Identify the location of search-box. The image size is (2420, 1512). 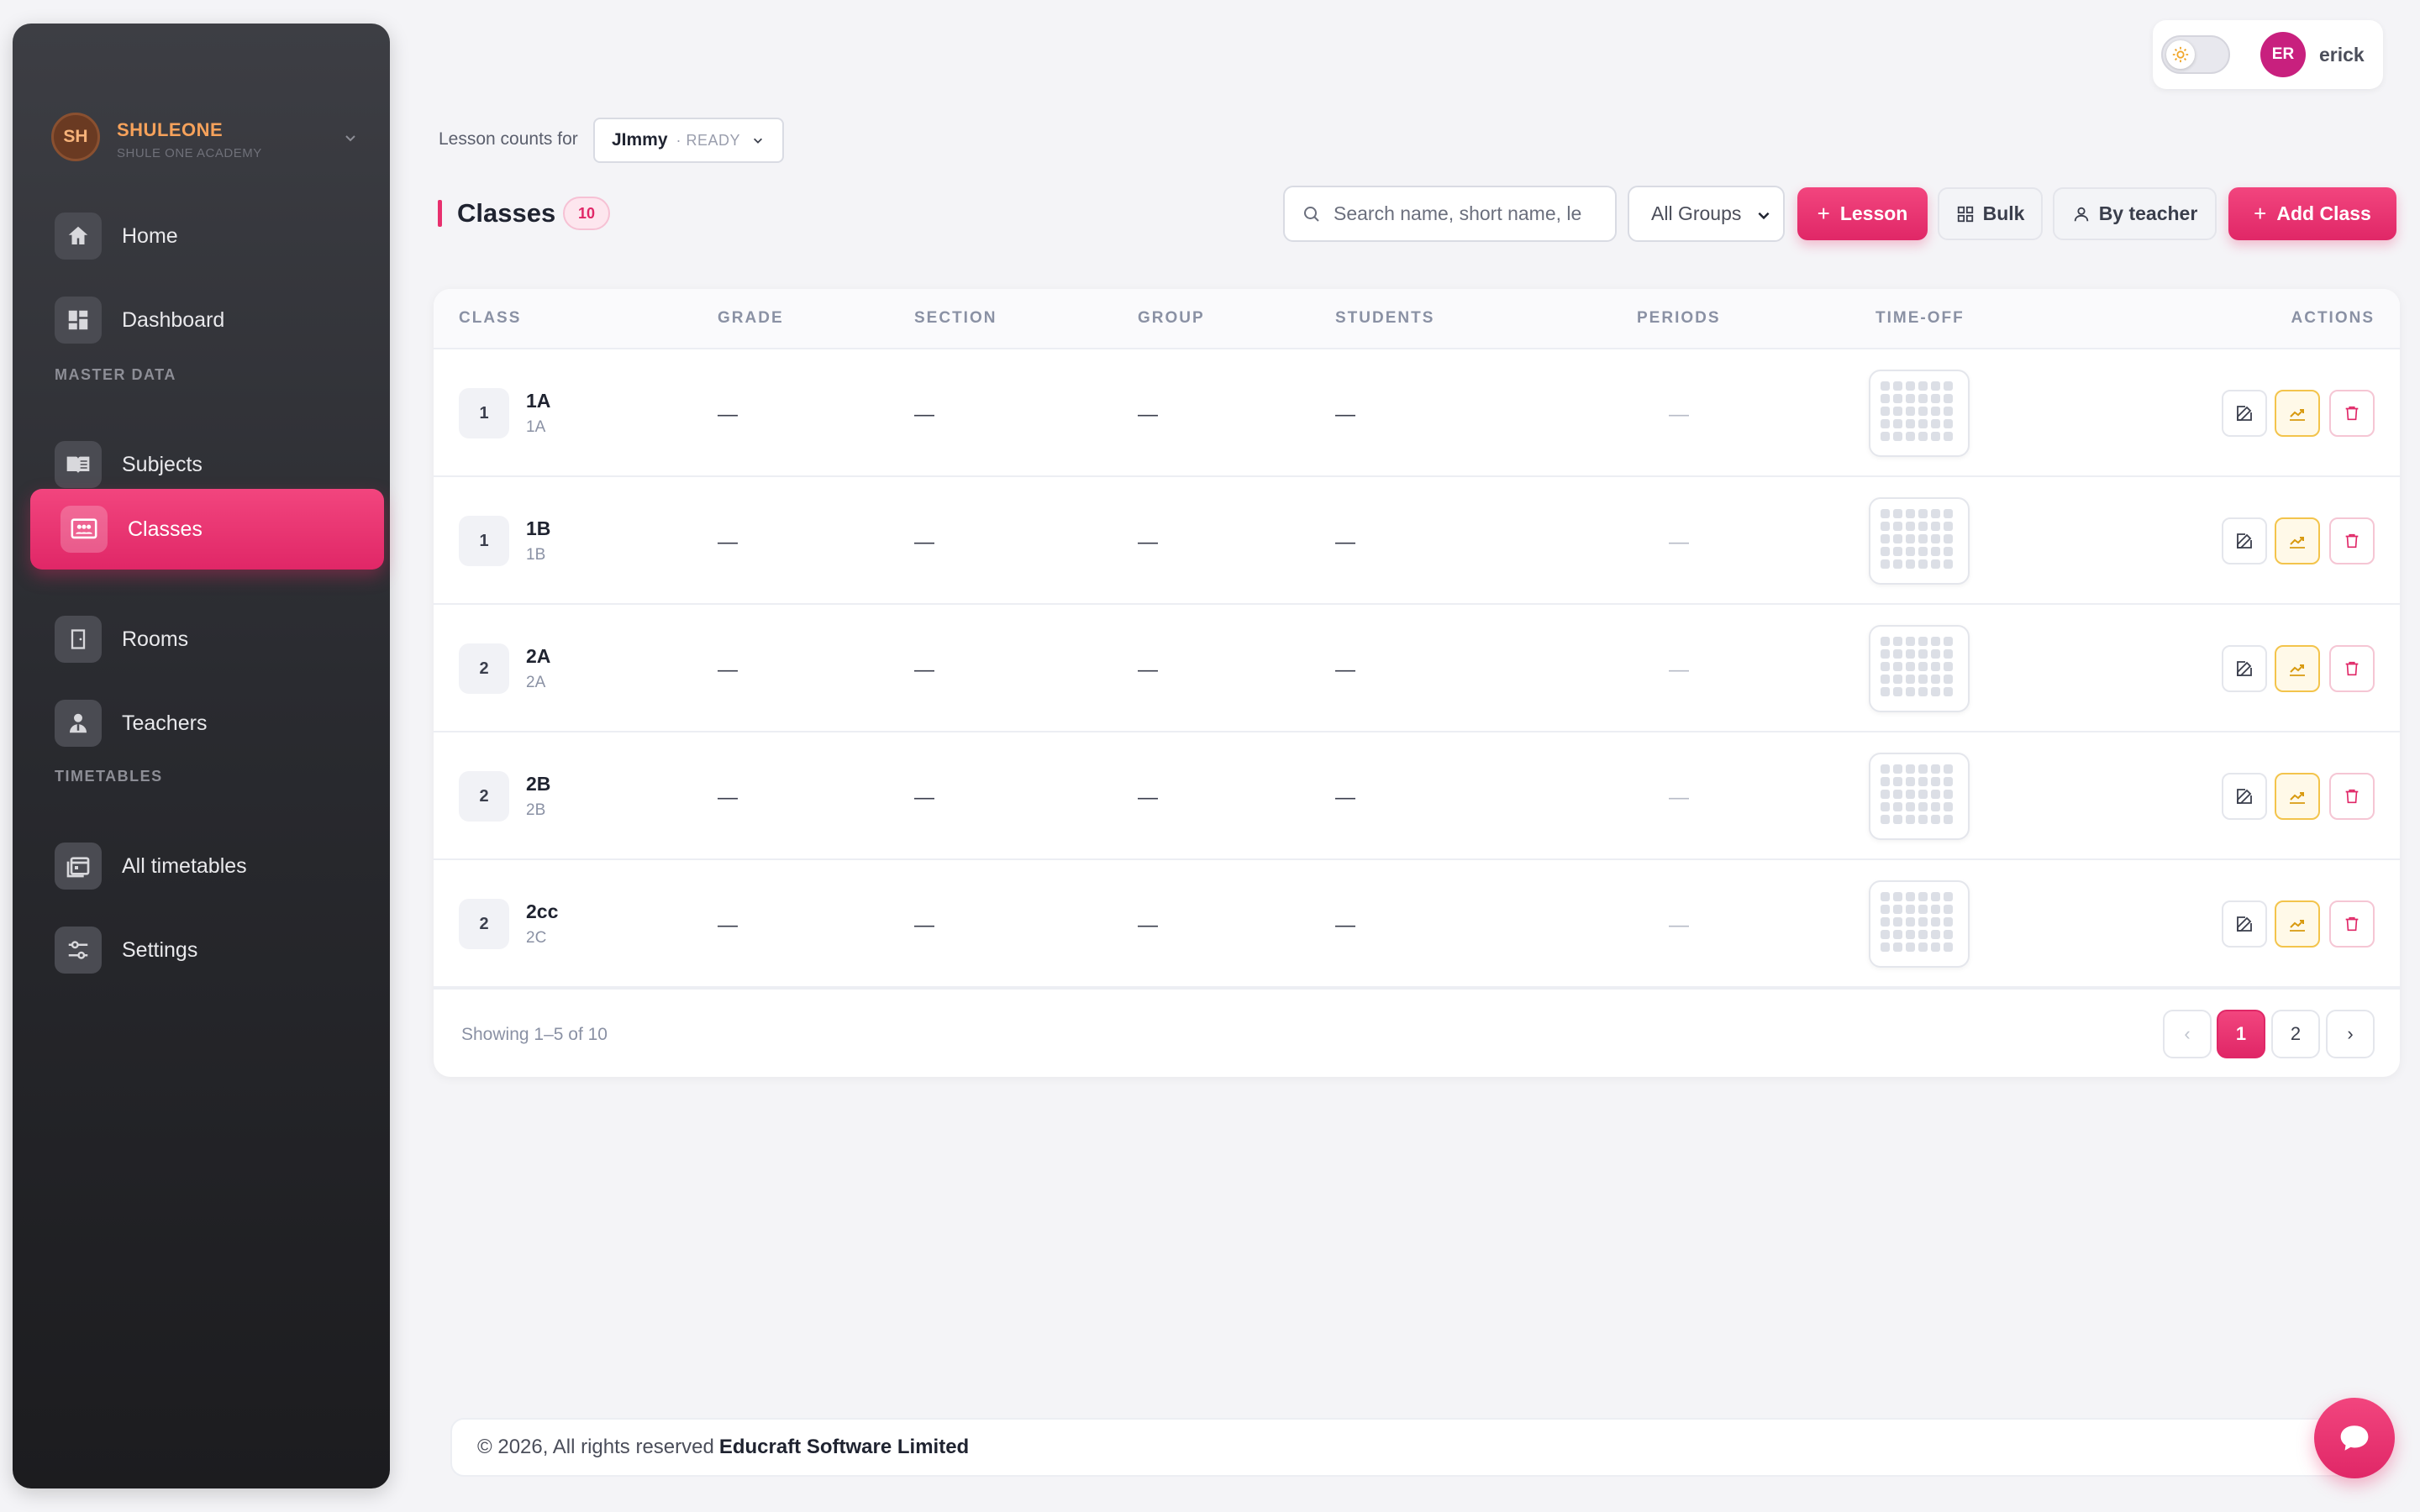
(1450, 214).